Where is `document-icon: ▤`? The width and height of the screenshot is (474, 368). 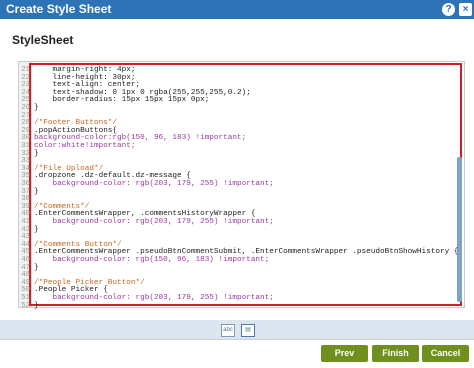 document-icon: ▤ is located at coordinates (248, 330).